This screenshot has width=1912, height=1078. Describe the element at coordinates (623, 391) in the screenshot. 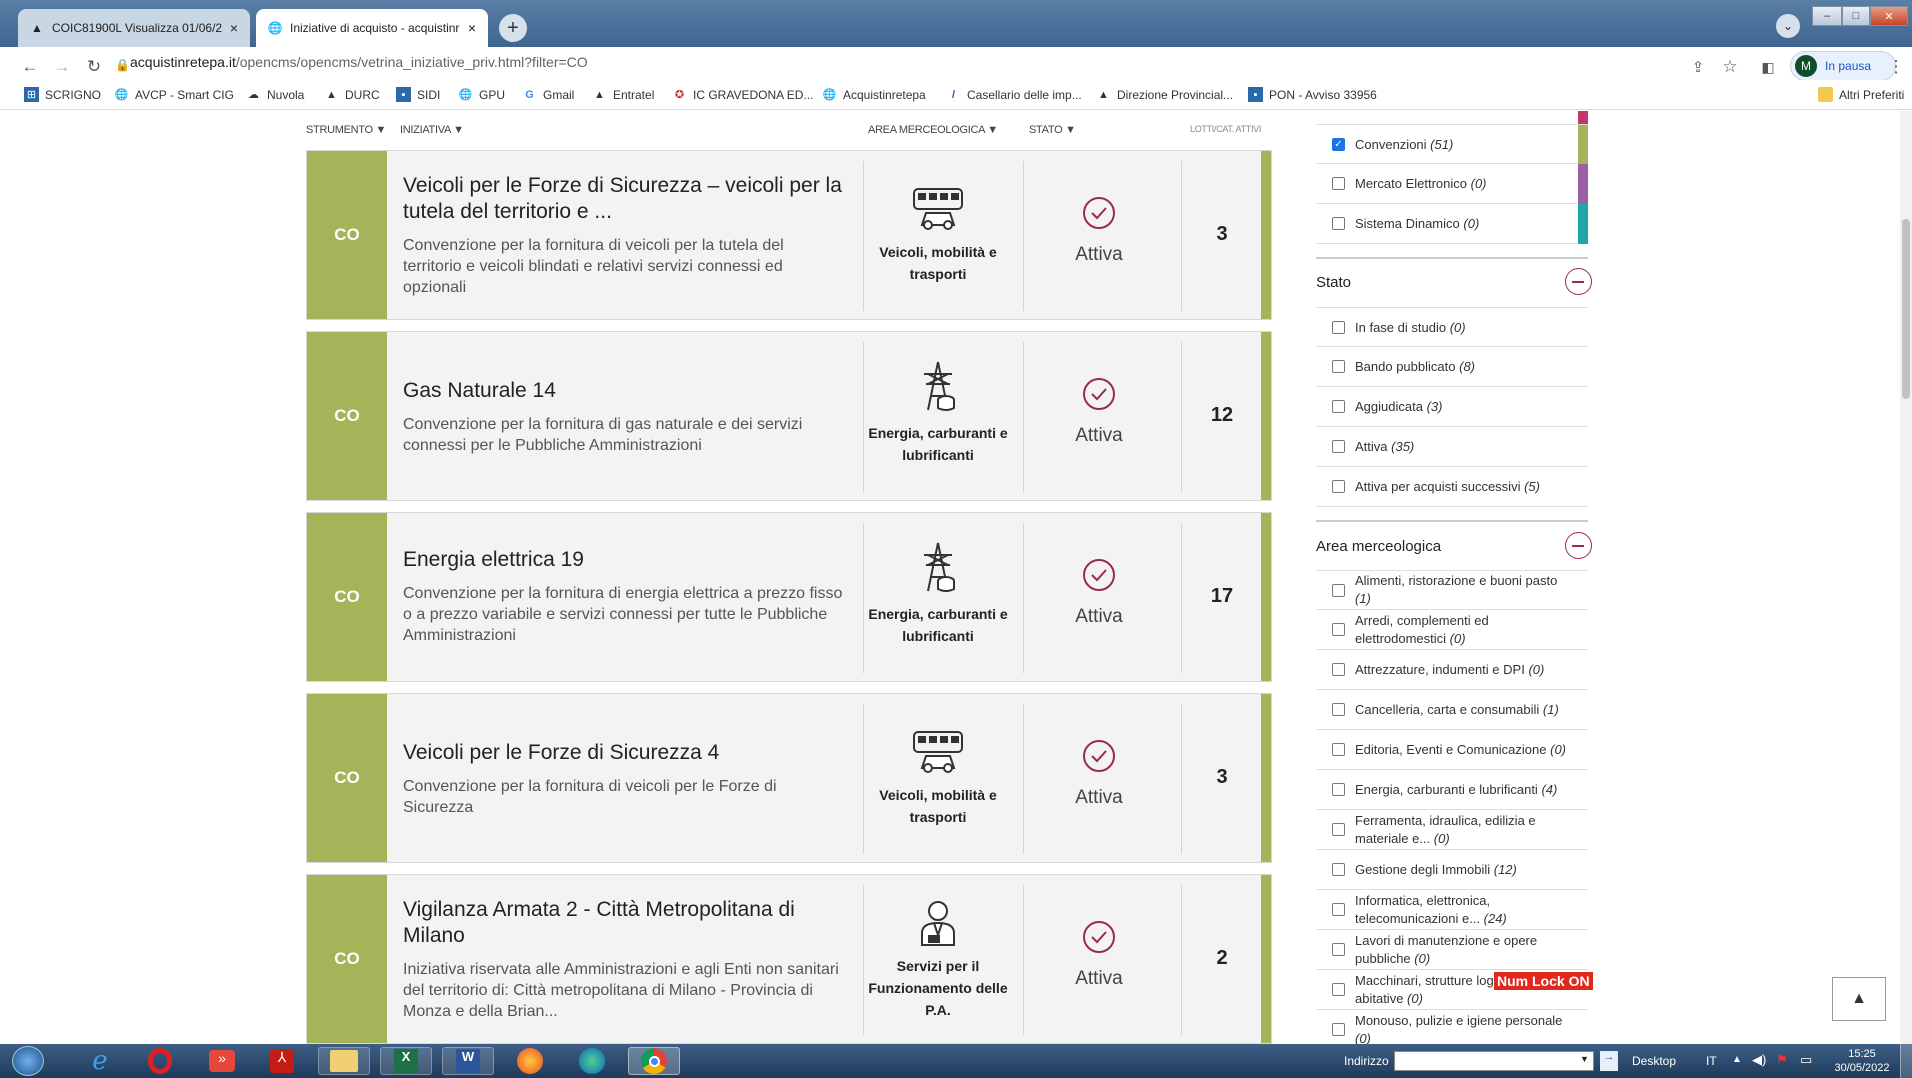

I see `initiative-title: Gas Naturale 14` at that location.